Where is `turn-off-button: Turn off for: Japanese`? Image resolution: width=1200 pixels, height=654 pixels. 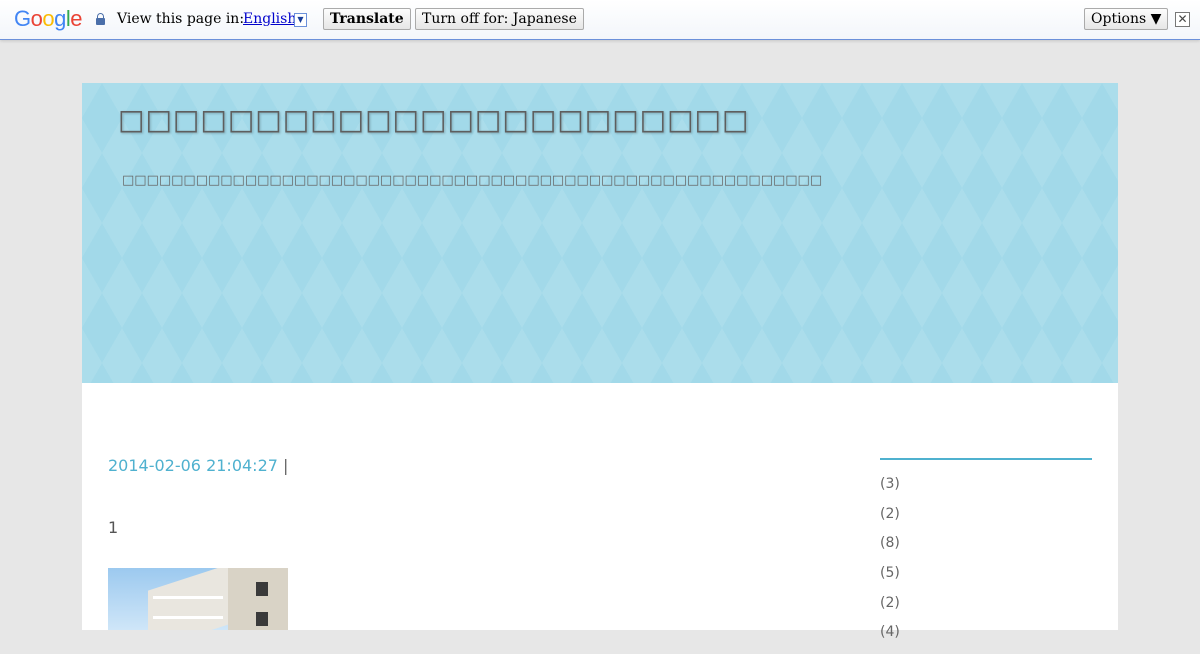 turn-off-button: Turn off for: Japanese is located at coordinates (499, 19).